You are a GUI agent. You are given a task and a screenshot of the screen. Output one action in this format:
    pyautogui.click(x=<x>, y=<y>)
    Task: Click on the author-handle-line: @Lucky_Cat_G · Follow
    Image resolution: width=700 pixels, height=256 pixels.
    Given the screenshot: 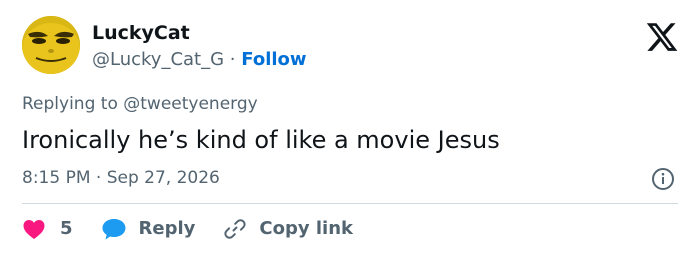 What is the action you would take?
    pyautogui.click(x=199, y=60)
    